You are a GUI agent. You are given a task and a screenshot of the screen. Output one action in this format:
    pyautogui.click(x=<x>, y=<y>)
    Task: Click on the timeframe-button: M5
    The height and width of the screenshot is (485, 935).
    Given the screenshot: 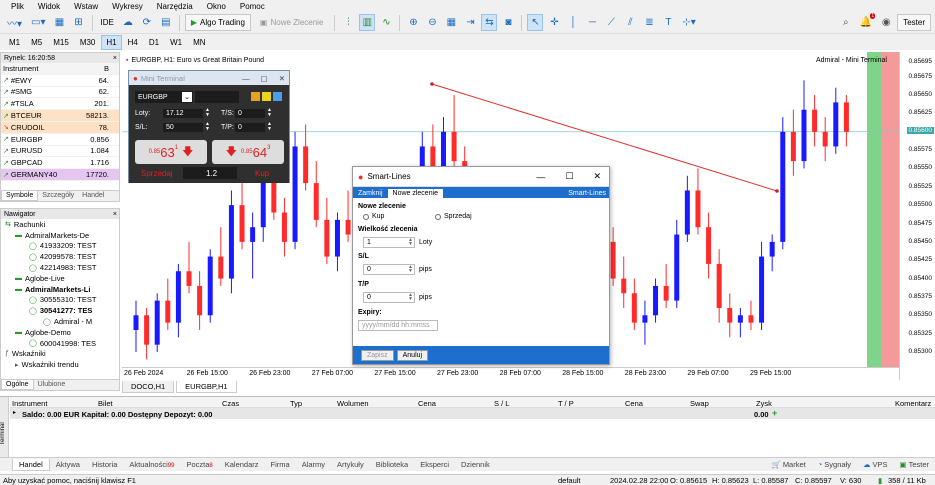 What is the action you would take?
    pyautogui.click(x=36, y=42)
    